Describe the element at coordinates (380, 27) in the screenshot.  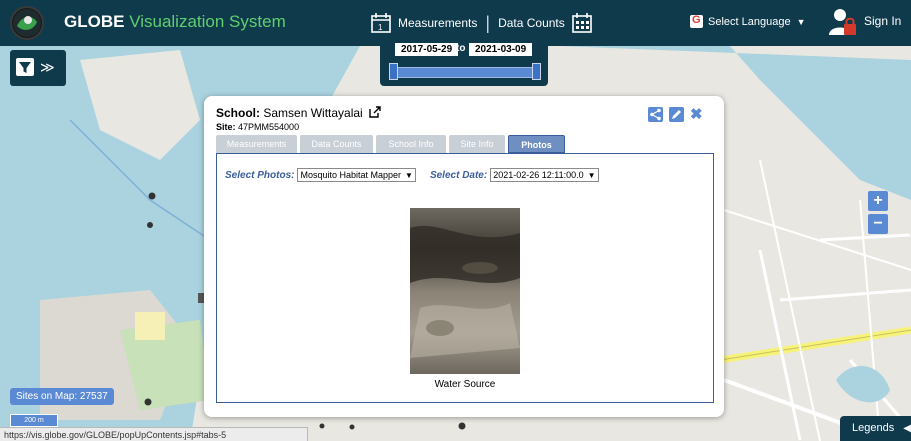
I see `svg-text: 1` at that location.